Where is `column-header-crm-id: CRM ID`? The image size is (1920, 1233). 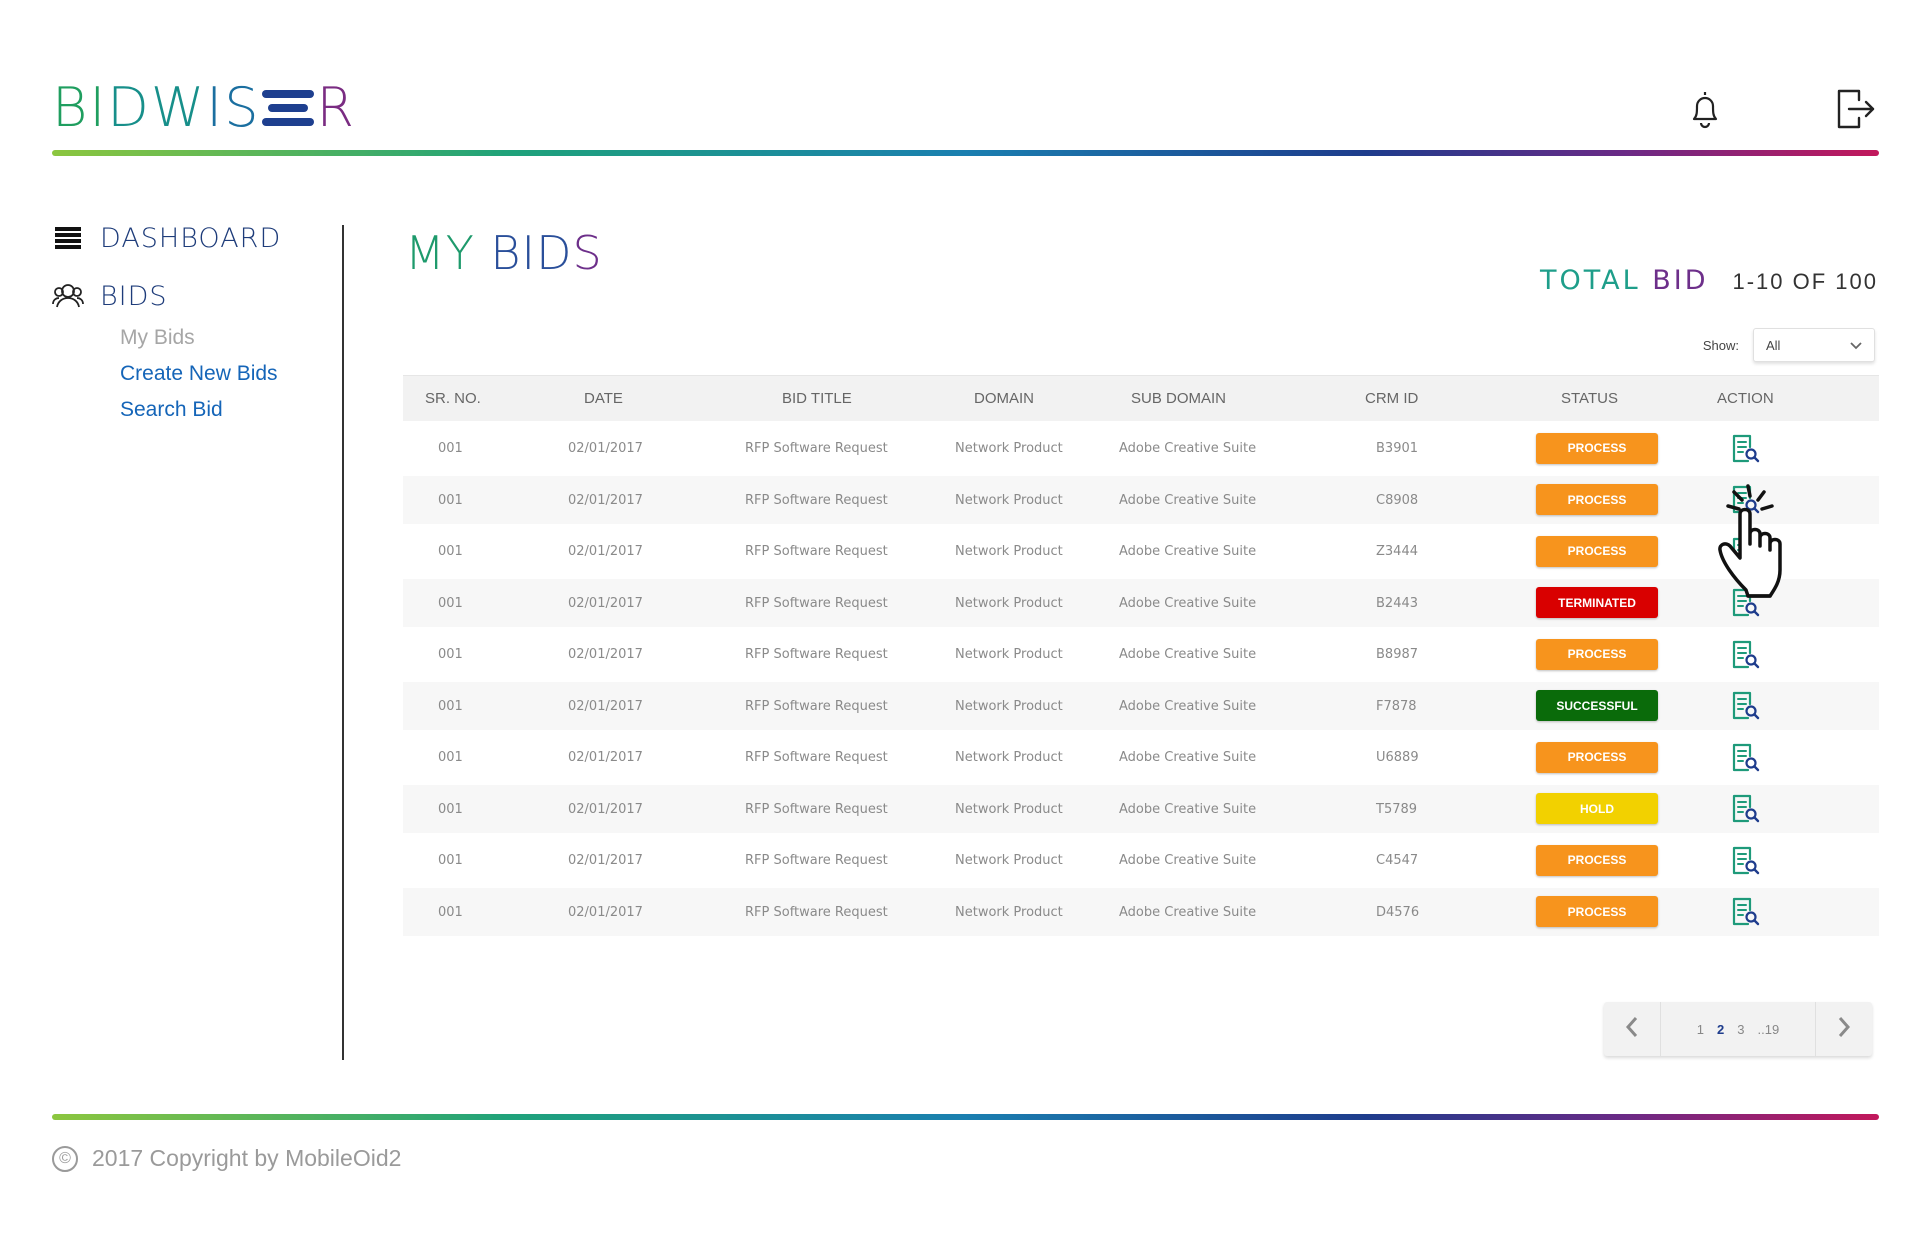 column-header-crm-id: CRM ID is located at coordinates (1391, 398).